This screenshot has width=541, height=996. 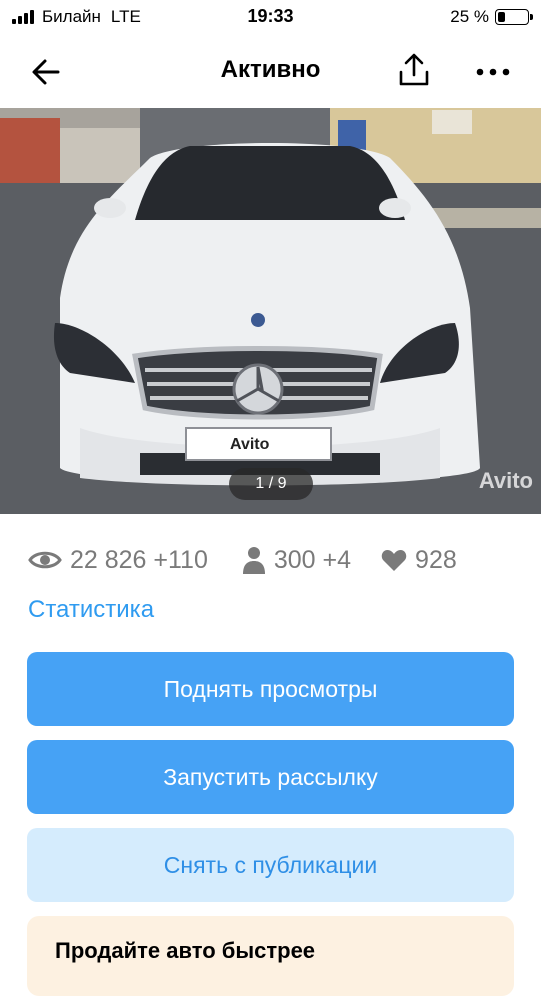 I want to click on page-title: Активно, so click(x=270, y=69).